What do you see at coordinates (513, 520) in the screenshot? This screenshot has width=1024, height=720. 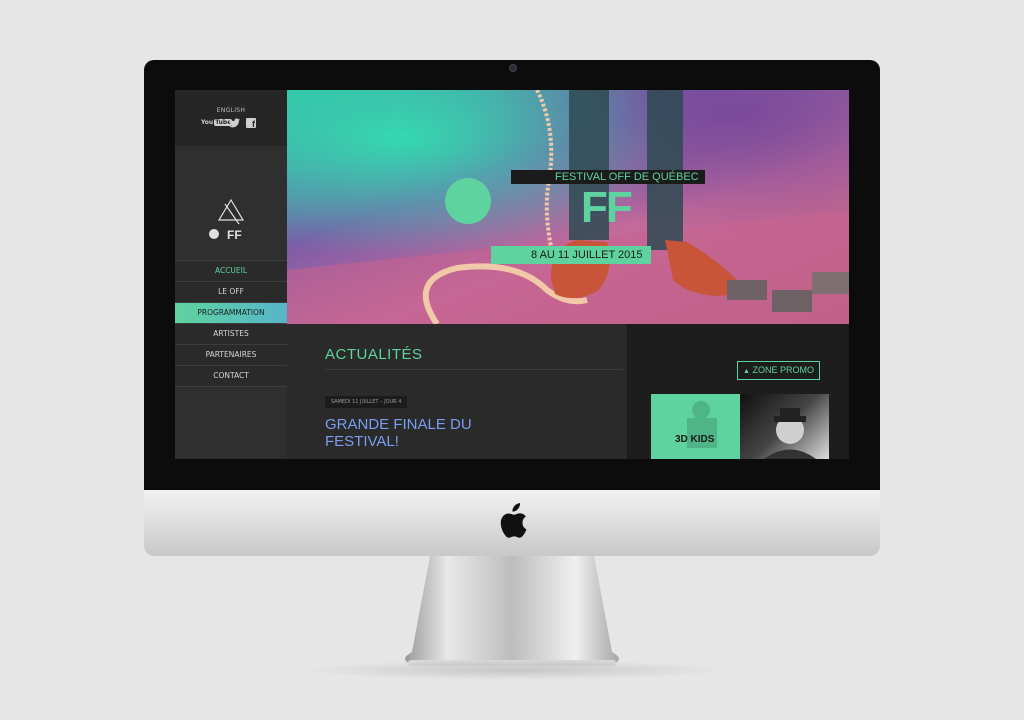 I see `apple-logo-icon` at bounding box center [513, 520].